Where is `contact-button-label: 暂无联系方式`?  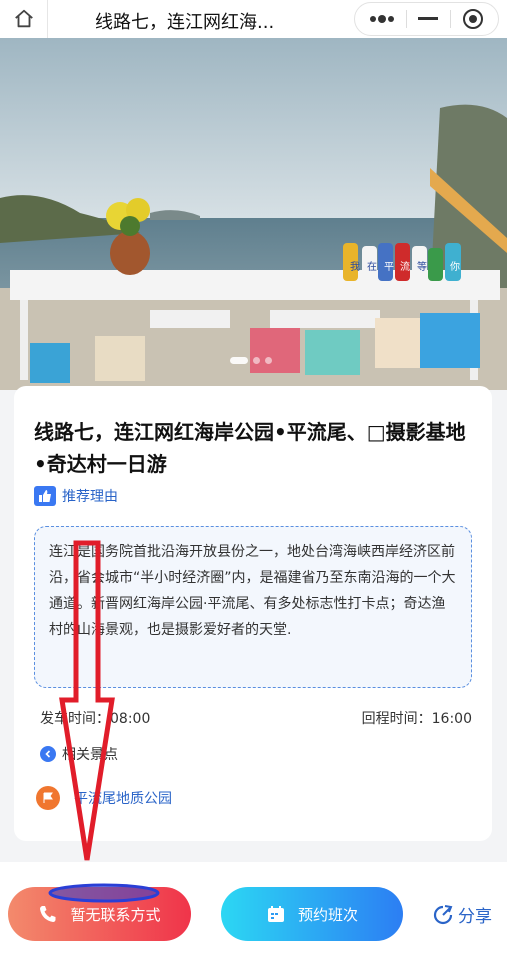
contact-button-label: 暂无联系方式 is located at coordinates (115, 914).